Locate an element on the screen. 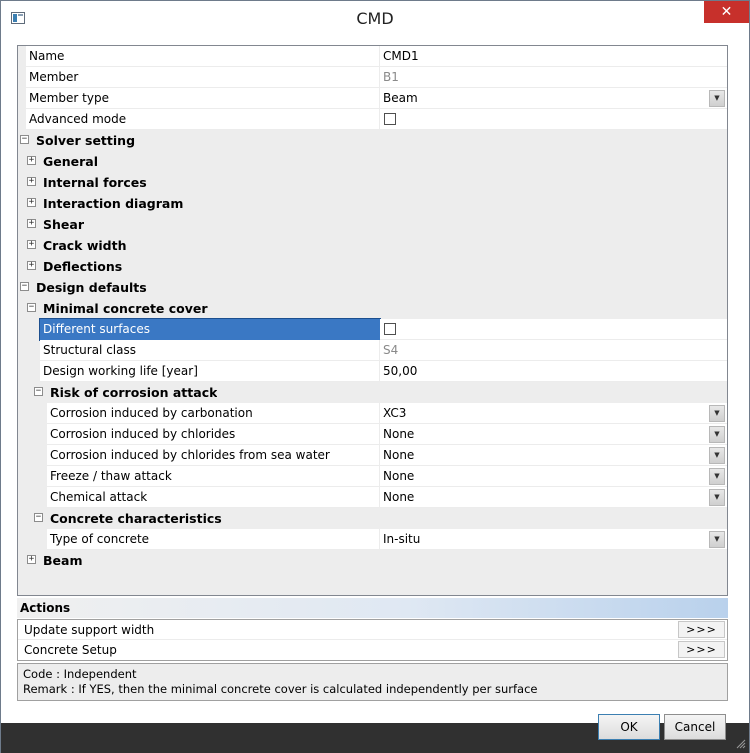 The height and width of the screenshot is (753, 750). interaction-diagram-label: Interaction diagram is located at coordinates (113, 203).